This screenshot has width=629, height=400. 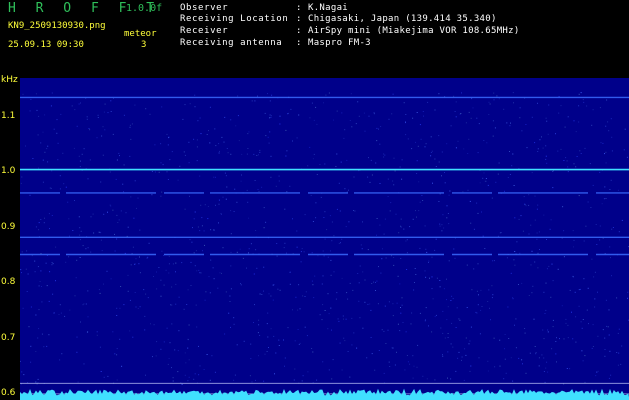 I want to click on observer-value: K.Nagai, so click(x=328, y=8).